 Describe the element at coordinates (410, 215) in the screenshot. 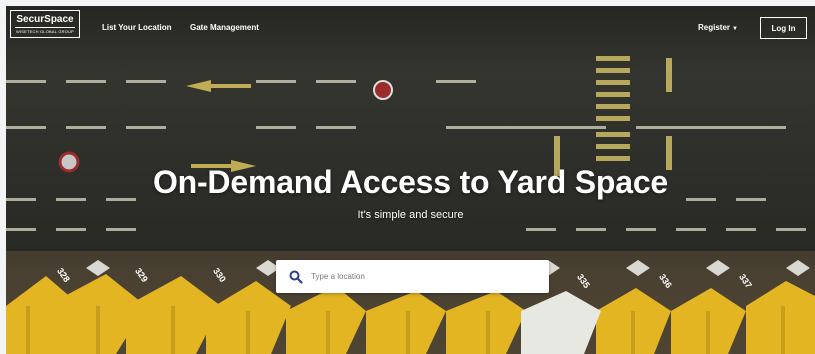

I see `hero-subtitle: It's simple and secure` at that location.